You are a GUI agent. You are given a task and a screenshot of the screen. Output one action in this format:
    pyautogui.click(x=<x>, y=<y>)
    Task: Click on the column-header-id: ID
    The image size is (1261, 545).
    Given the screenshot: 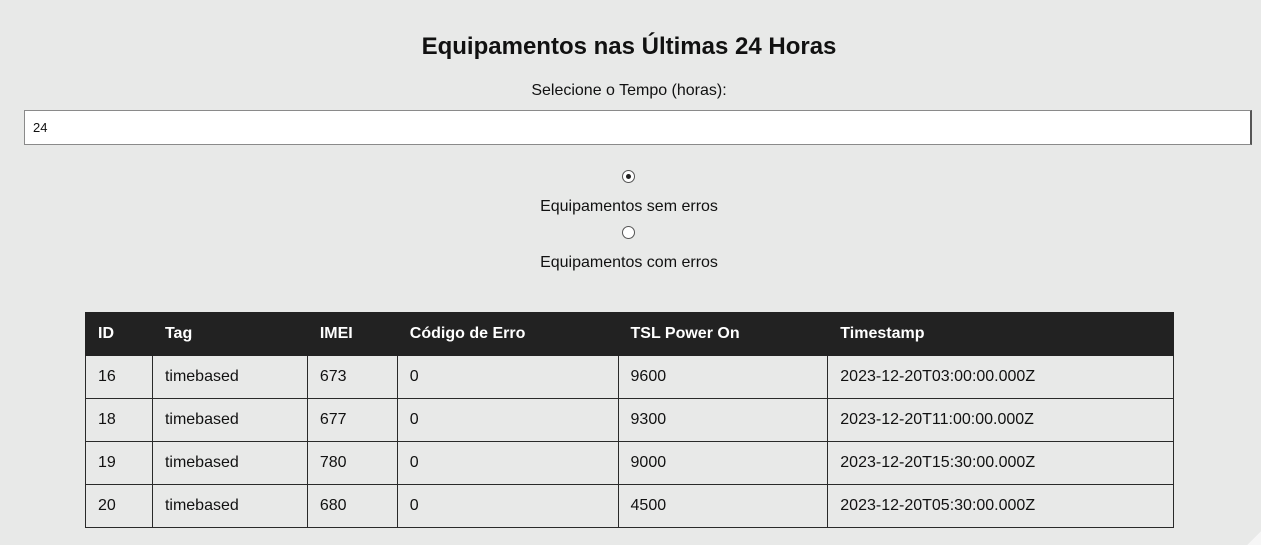 What is the action you would take?
    pyautogui.click(x=119, y=334)
    